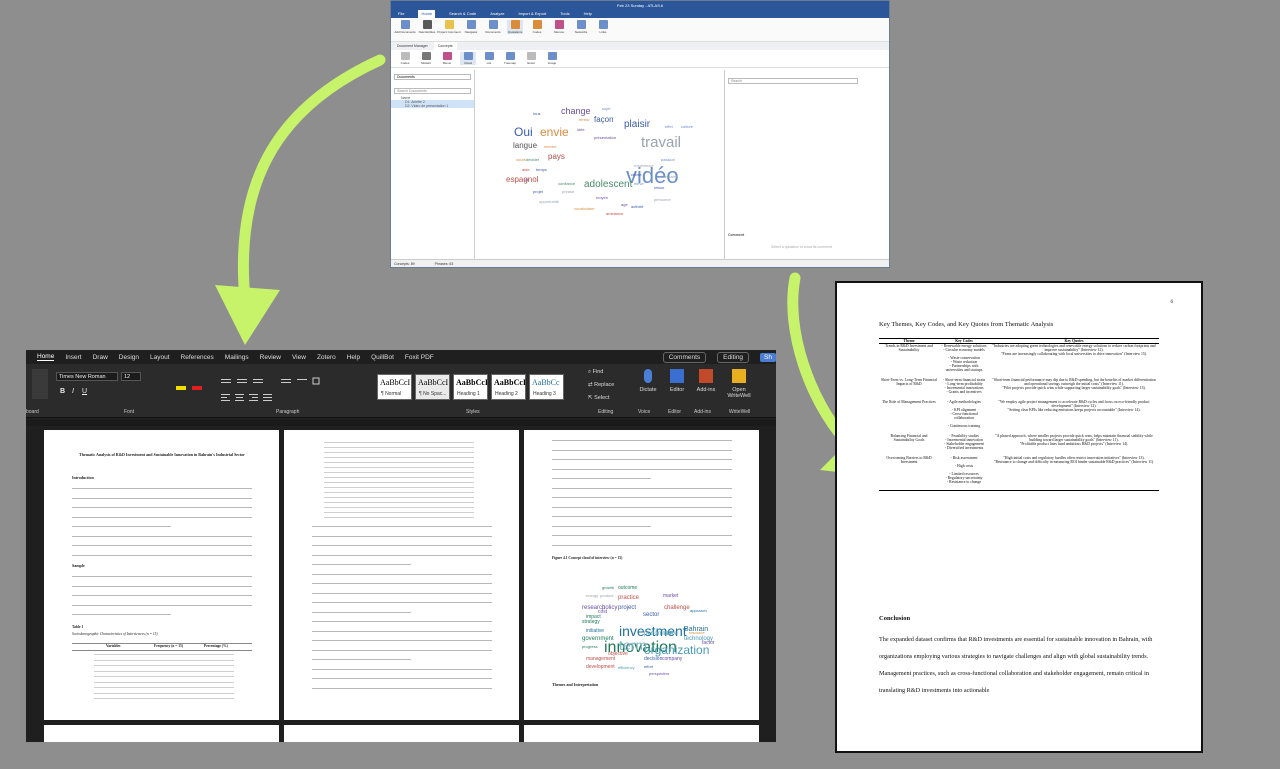 This screenshot has height=769, width=1280. I want to click on atlas-menu-analyze: Analyze, so click(497, 14).